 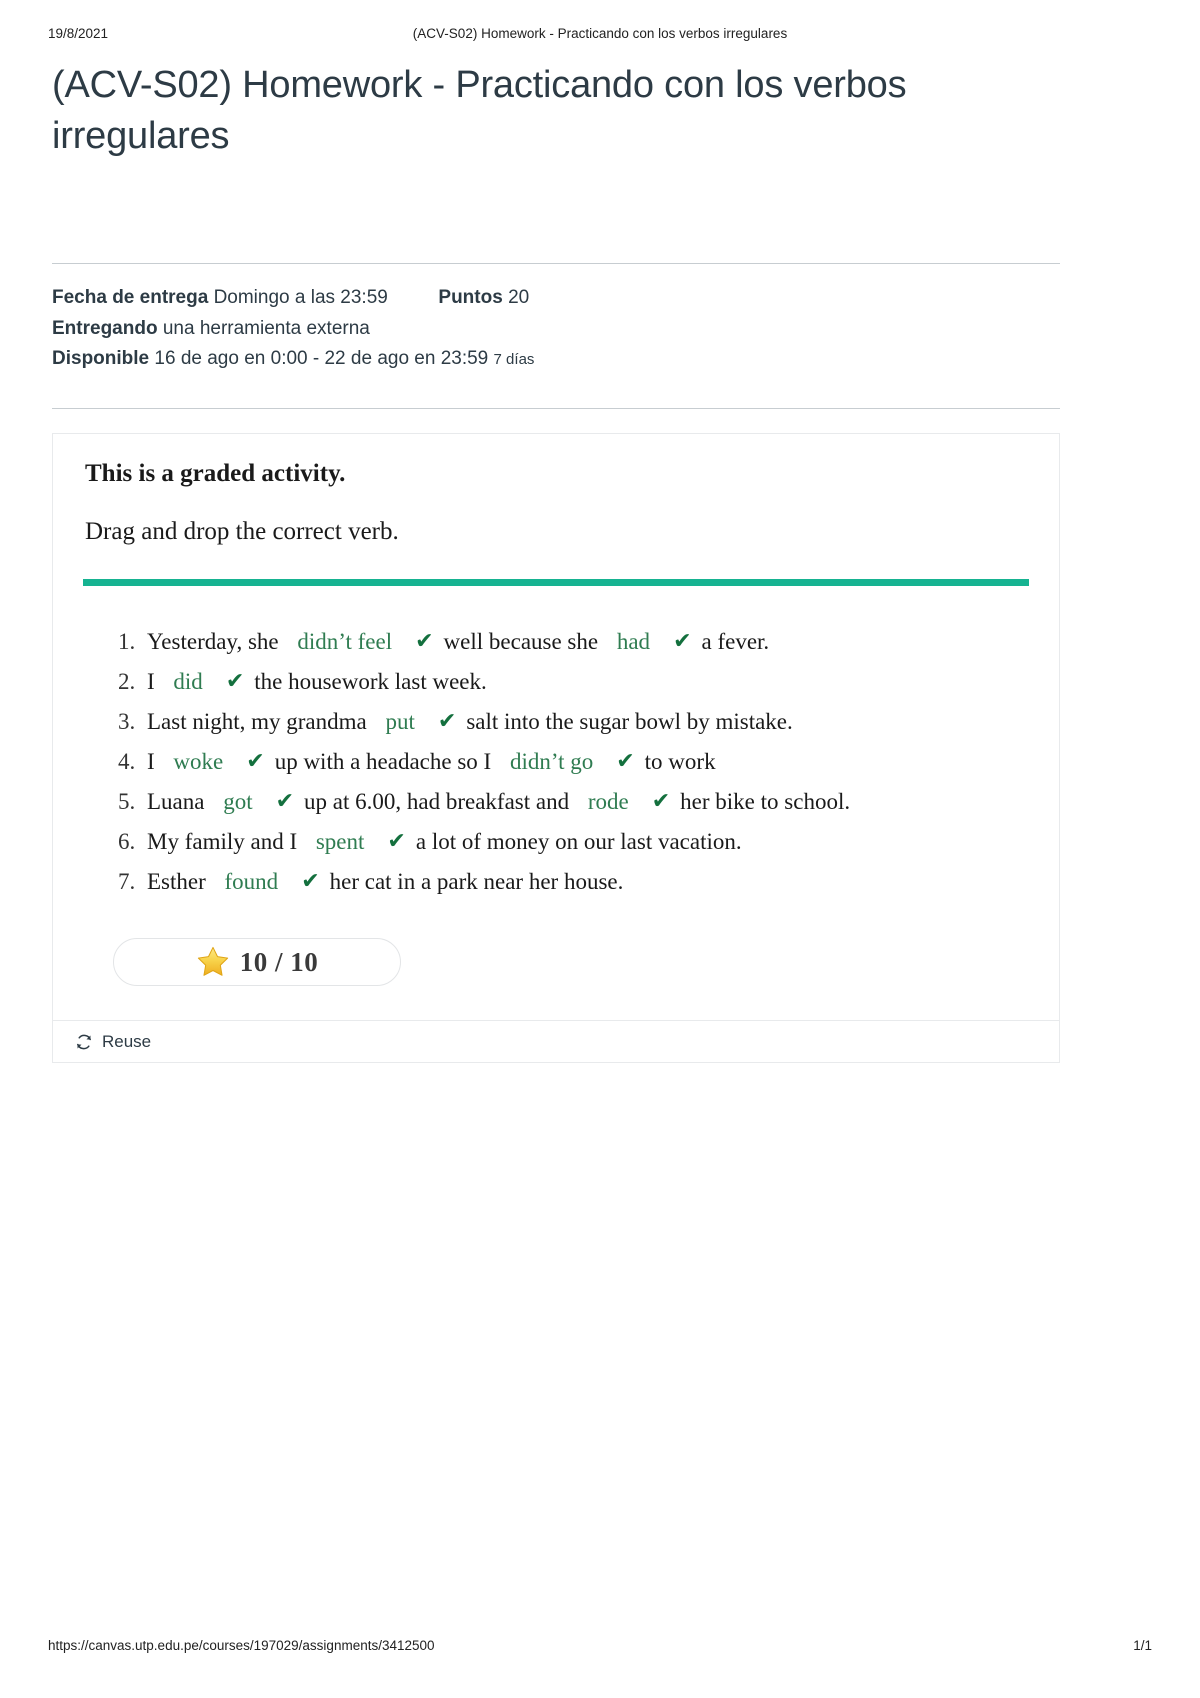 What do you see at coordinates (556, 329) in the screenshot?
I see `meta-row-submitting: Entregando una herramienta externa` at bounding box center [556, 329].